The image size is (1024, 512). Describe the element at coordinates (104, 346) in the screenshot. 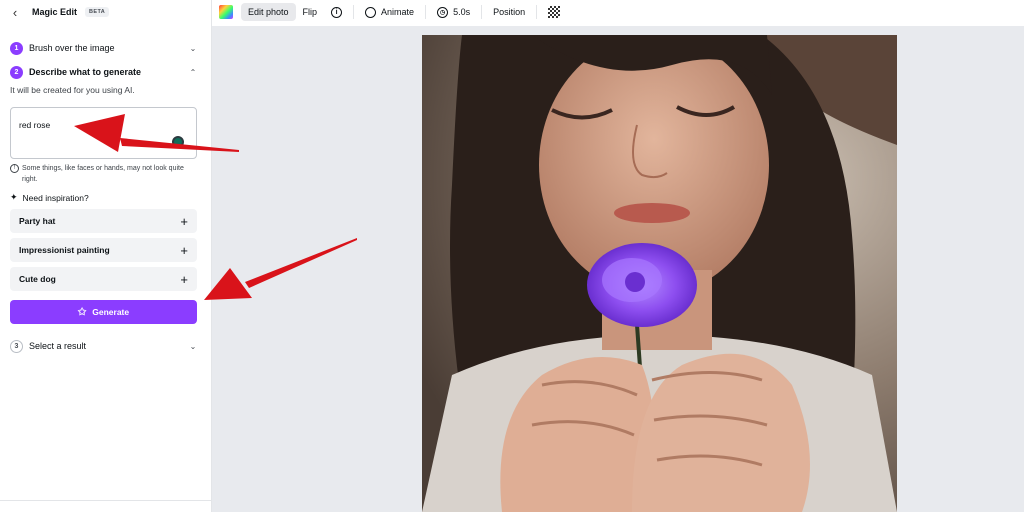

I see `step-select-result: 3 Select a result ⌄` at that location.